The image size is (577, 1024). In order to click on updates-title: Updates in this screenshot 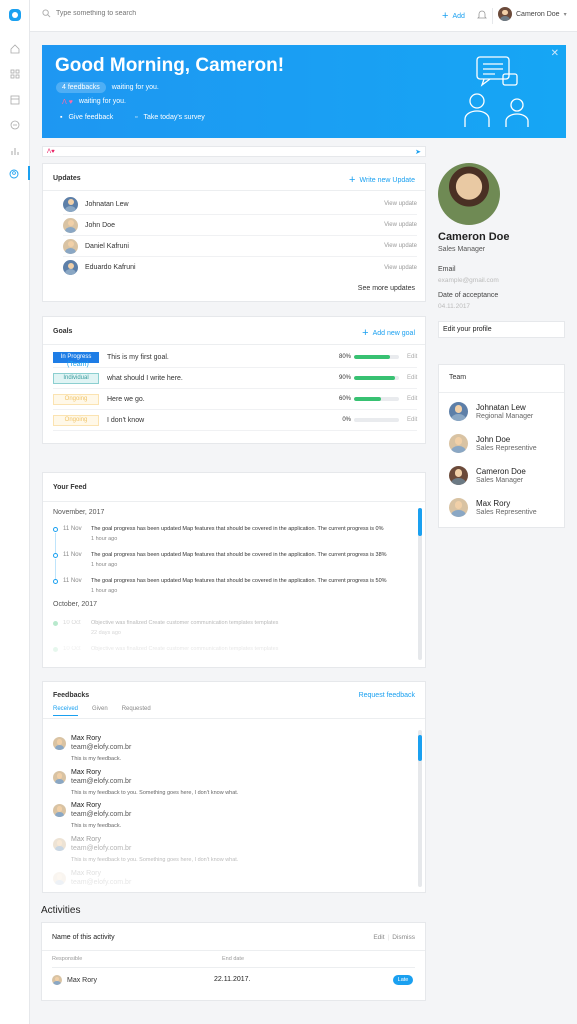, I will do `click(67, 178)`.